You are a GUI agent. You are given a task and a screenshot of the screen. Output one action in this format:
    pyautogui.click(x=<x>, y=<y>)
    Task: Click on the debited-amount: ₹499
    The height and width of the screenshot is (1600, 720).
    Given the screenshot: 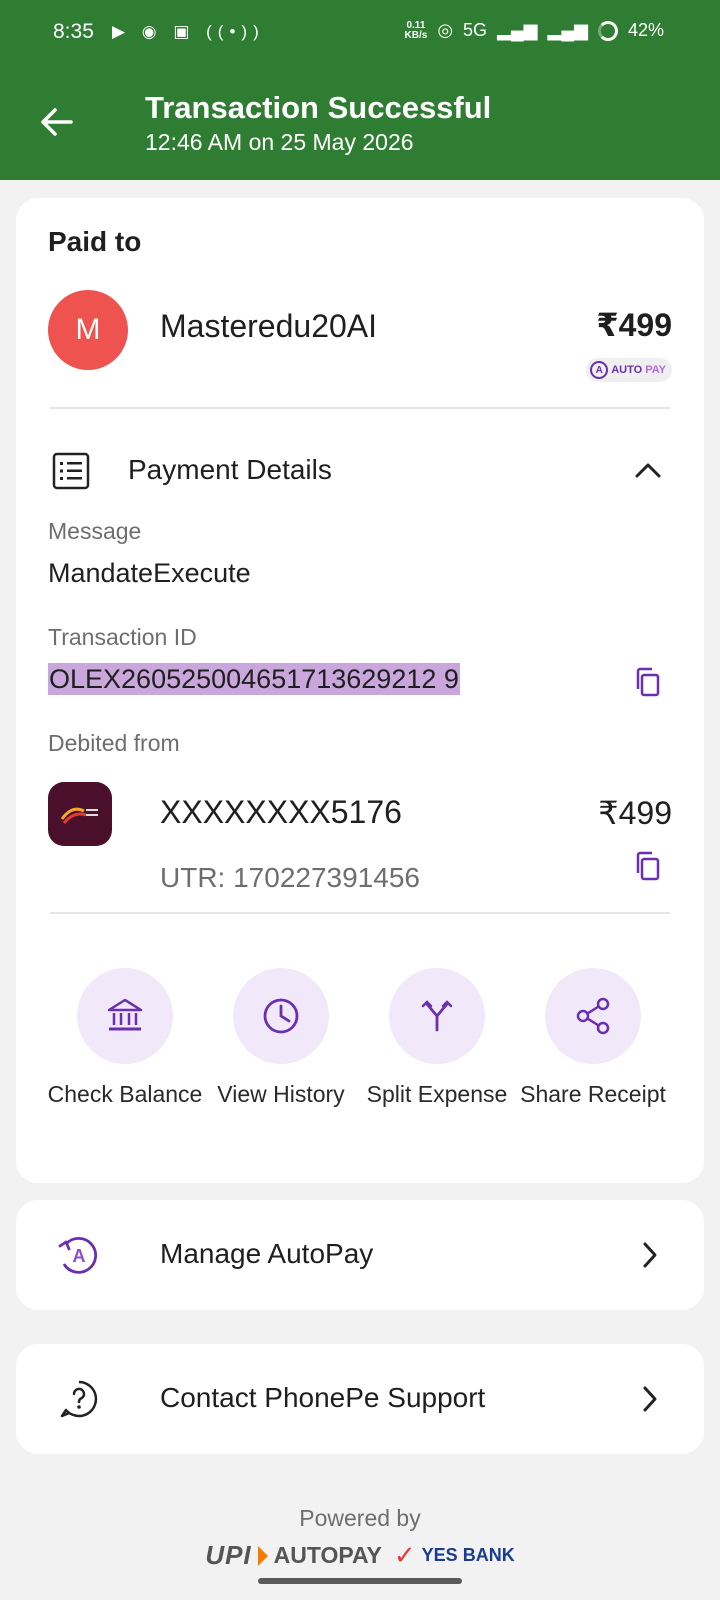 What is the action you would take?
    pyautogui.click(x=635, y=813)
    